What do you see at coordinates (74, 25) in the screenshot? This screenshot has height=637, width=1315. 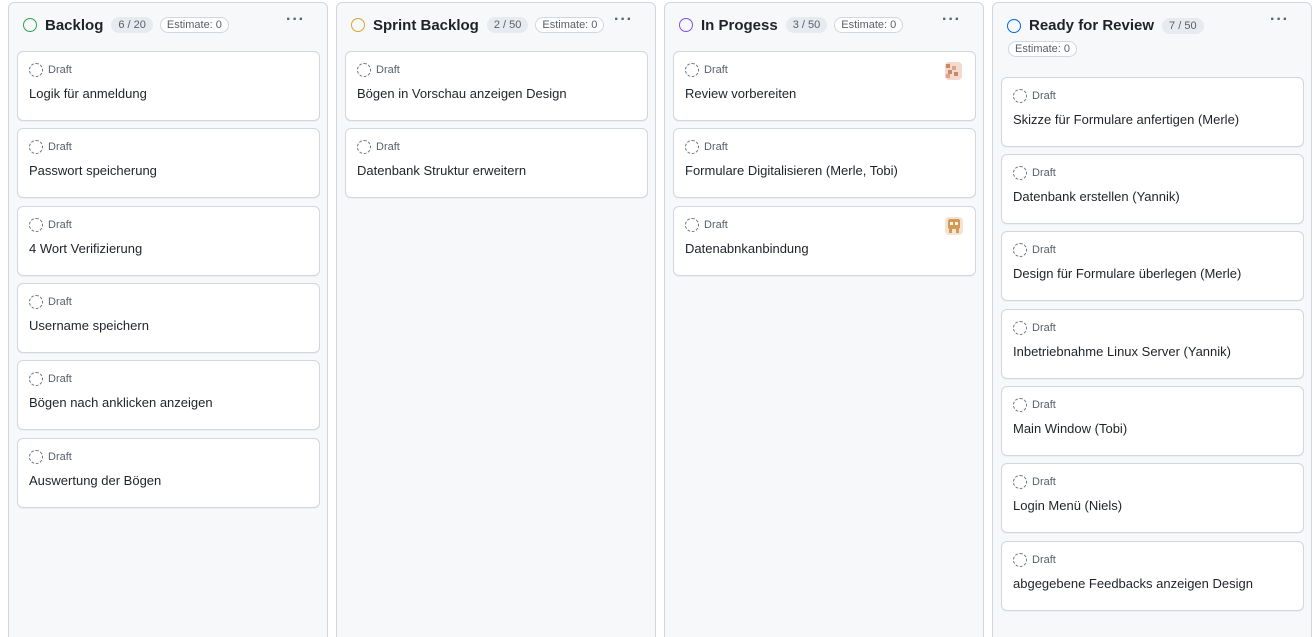 I see `column-title: Backlog` at bounding box center [74, 25].